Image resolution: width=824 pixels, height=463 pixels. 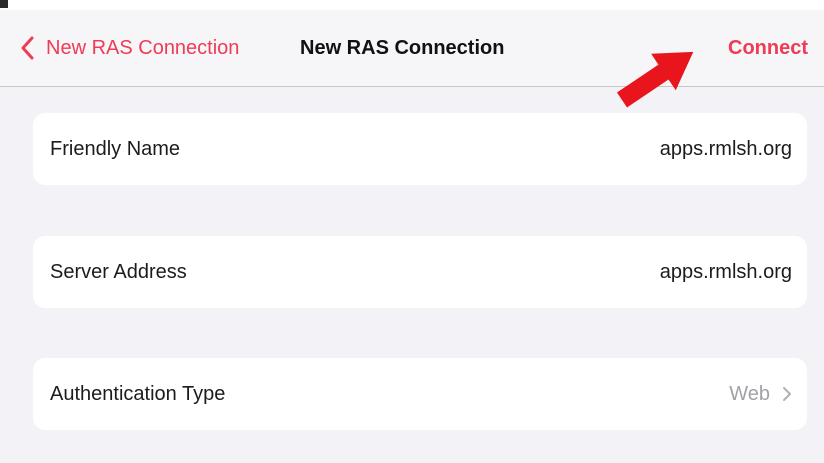 What do you see at coordinates (726, 272) in the screenshot?
I see `server-address-value: apps.rmlsh.org` at bounding box center [726, 272].